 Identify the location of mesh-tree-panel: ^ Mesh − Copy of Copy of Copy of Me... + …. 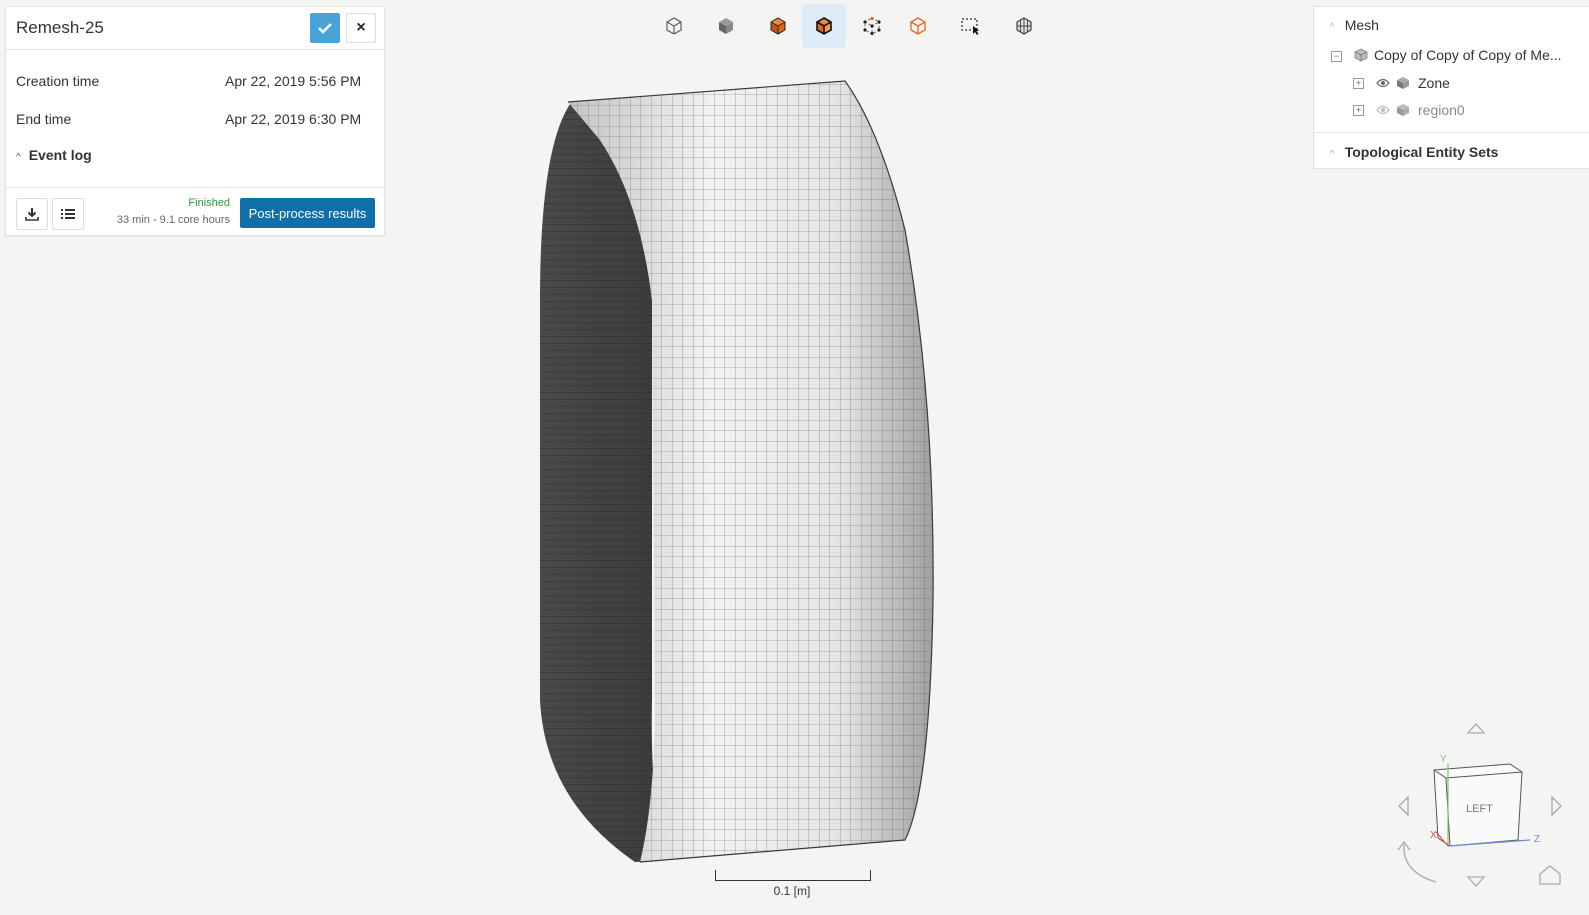
(1451, 87).